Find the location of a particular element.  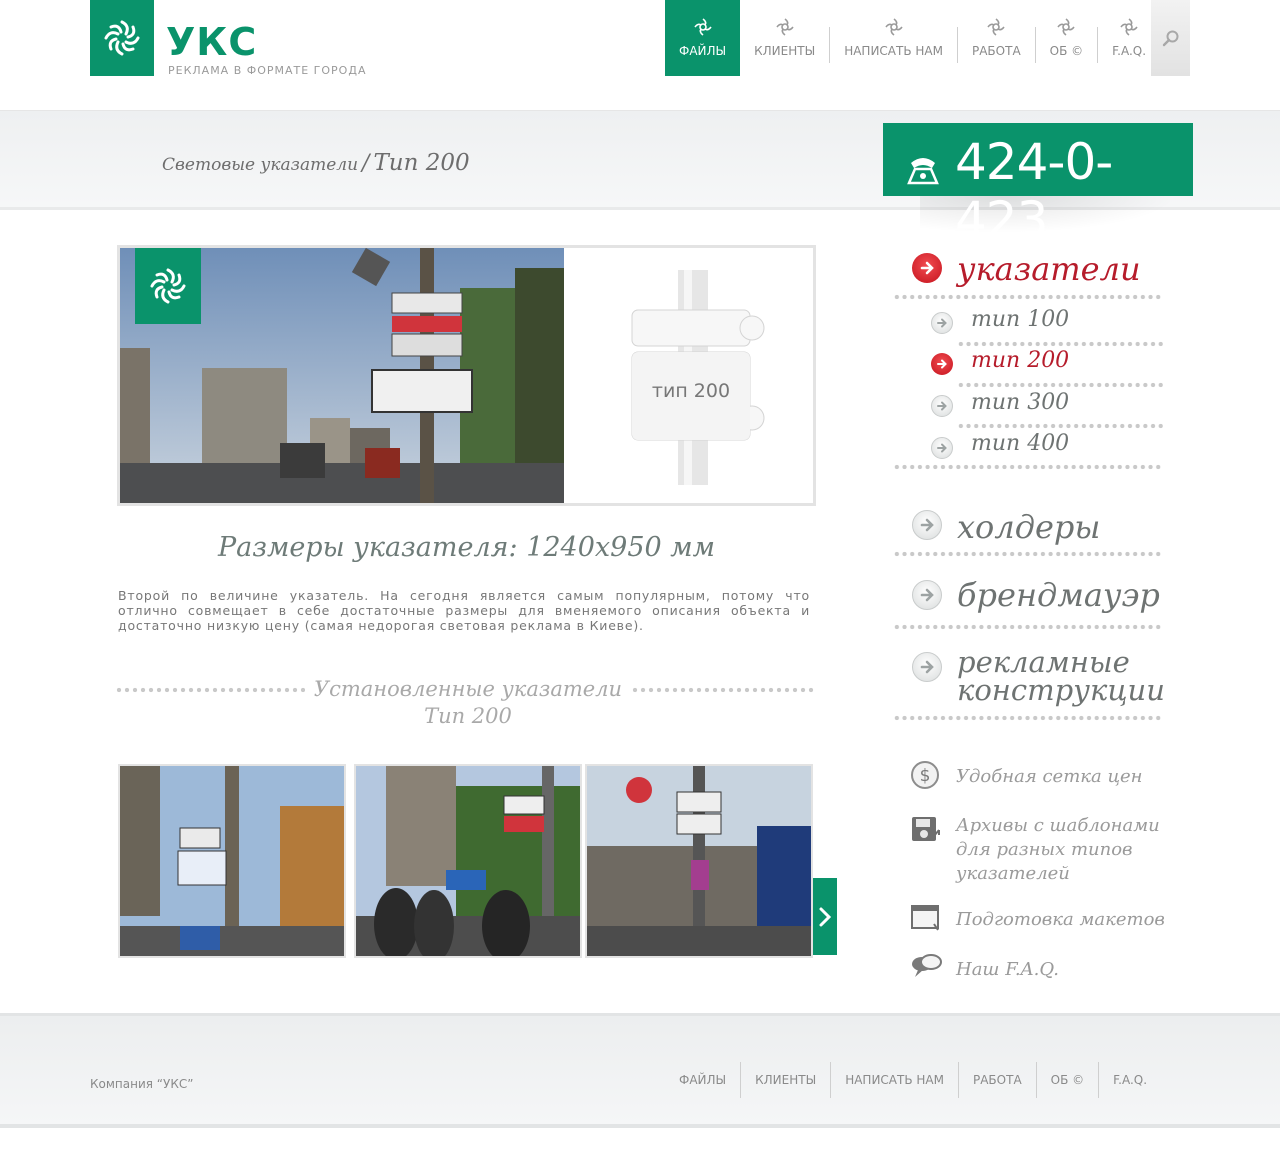

subitem-label: тип 300 is located at coordinates (1020, 402).